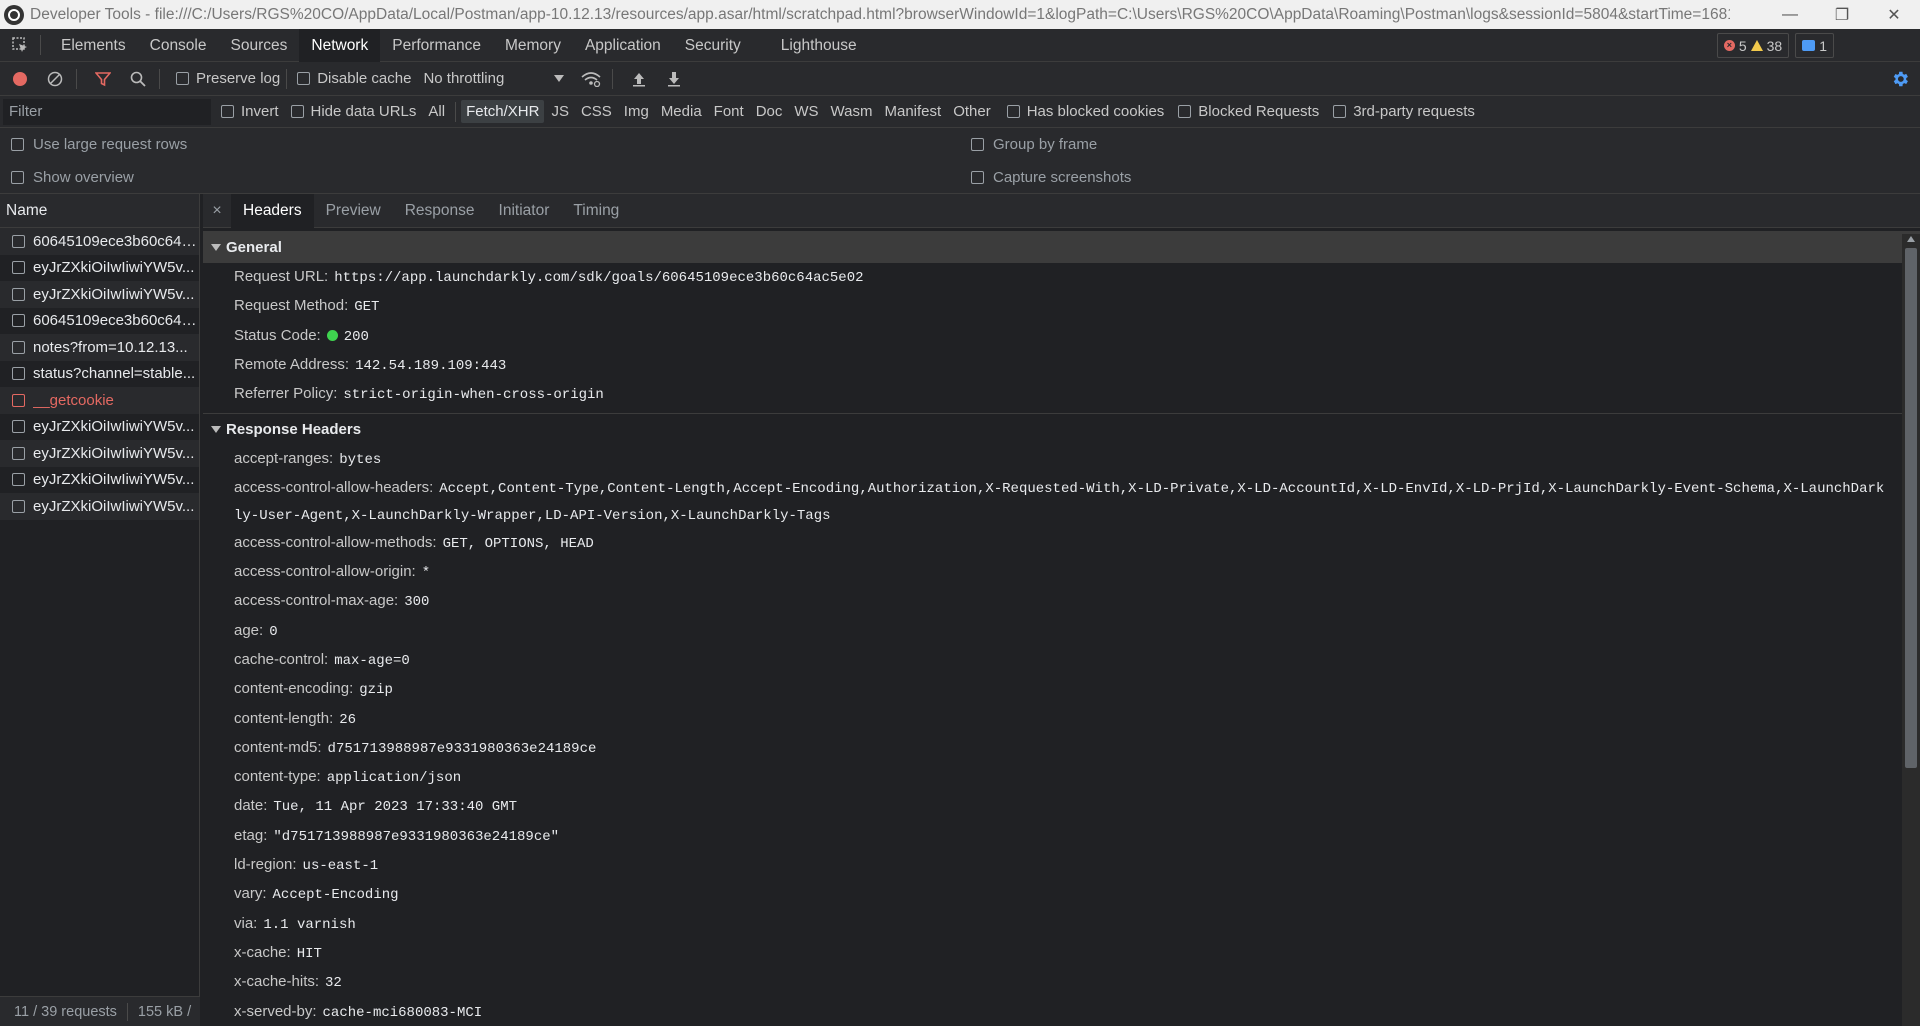 The height and width of the screenshot is (1026, 1920). What do you see at coordinates (340, 45) in the screenshot?
I see `tab-network: Network` at bounding box center [340, 45].